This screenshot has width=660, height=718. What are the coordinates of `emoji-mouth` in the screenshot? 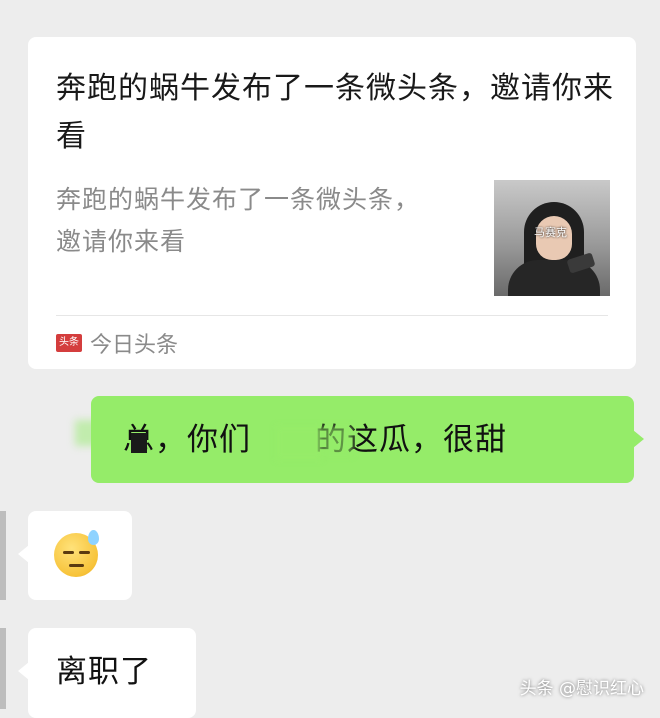 It's located at (76, 565).